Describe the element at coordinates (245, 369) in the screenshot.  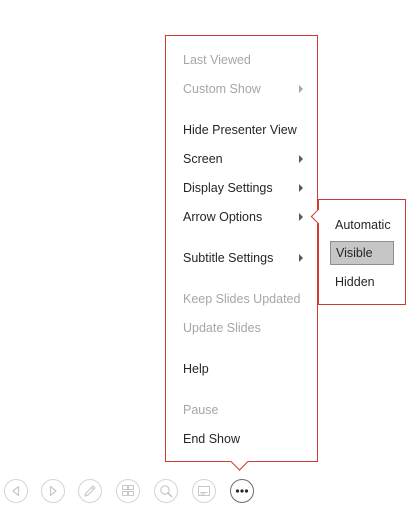
I see `menu-item-help: Help` at that location.